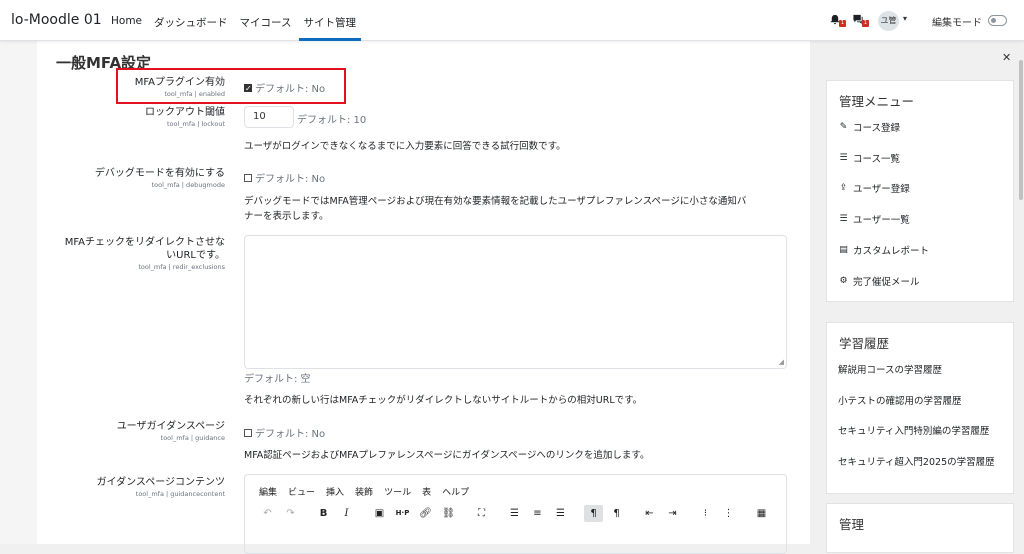  I want to click on undo-icon: ↶, so click(267, 513).